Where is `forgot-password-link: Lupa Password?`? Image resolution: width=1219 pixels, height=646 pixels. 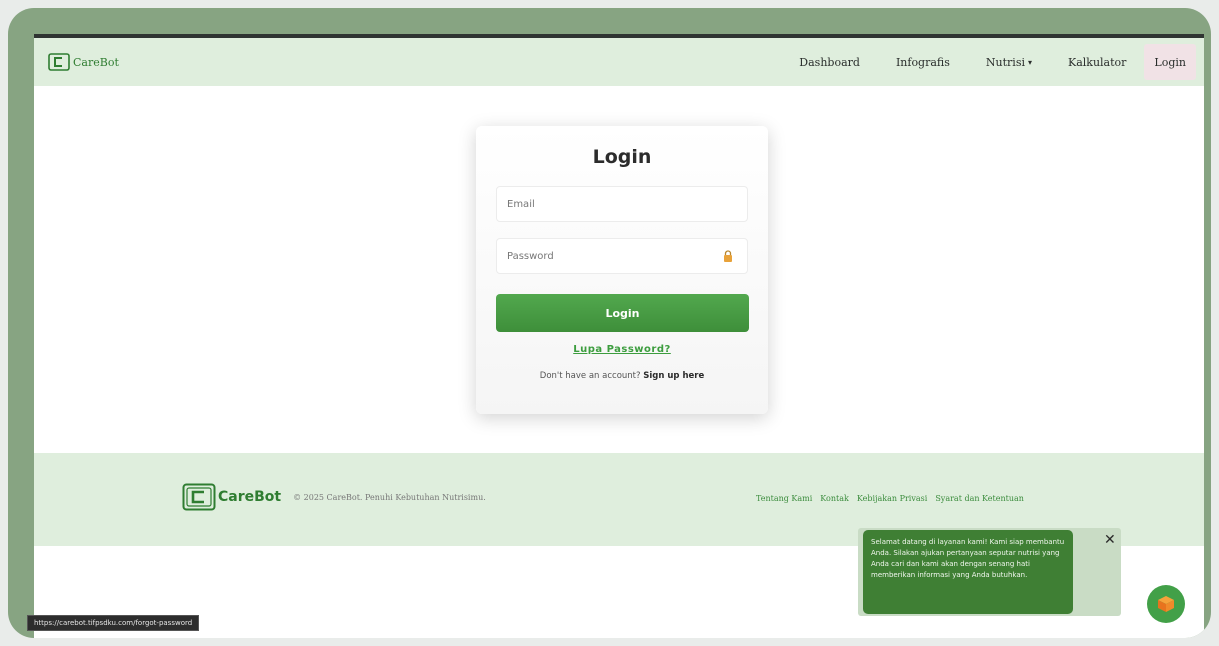 forgot-password-link: Lupa Password? is located at coordinates (622, 349).